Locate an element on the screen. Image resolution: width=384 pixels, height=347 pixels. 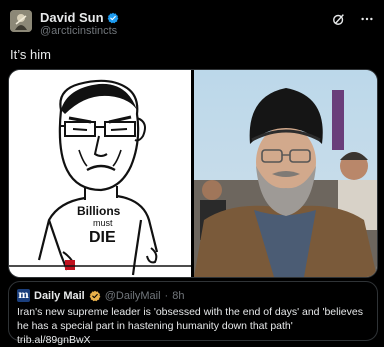
daily-mail-logo: m is located at coordinates (23, 295).